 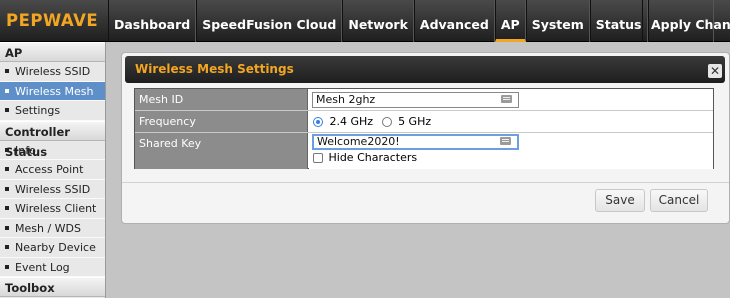 I want to click on sidebar-item-label: Access Point, so click(x=49, y=169).